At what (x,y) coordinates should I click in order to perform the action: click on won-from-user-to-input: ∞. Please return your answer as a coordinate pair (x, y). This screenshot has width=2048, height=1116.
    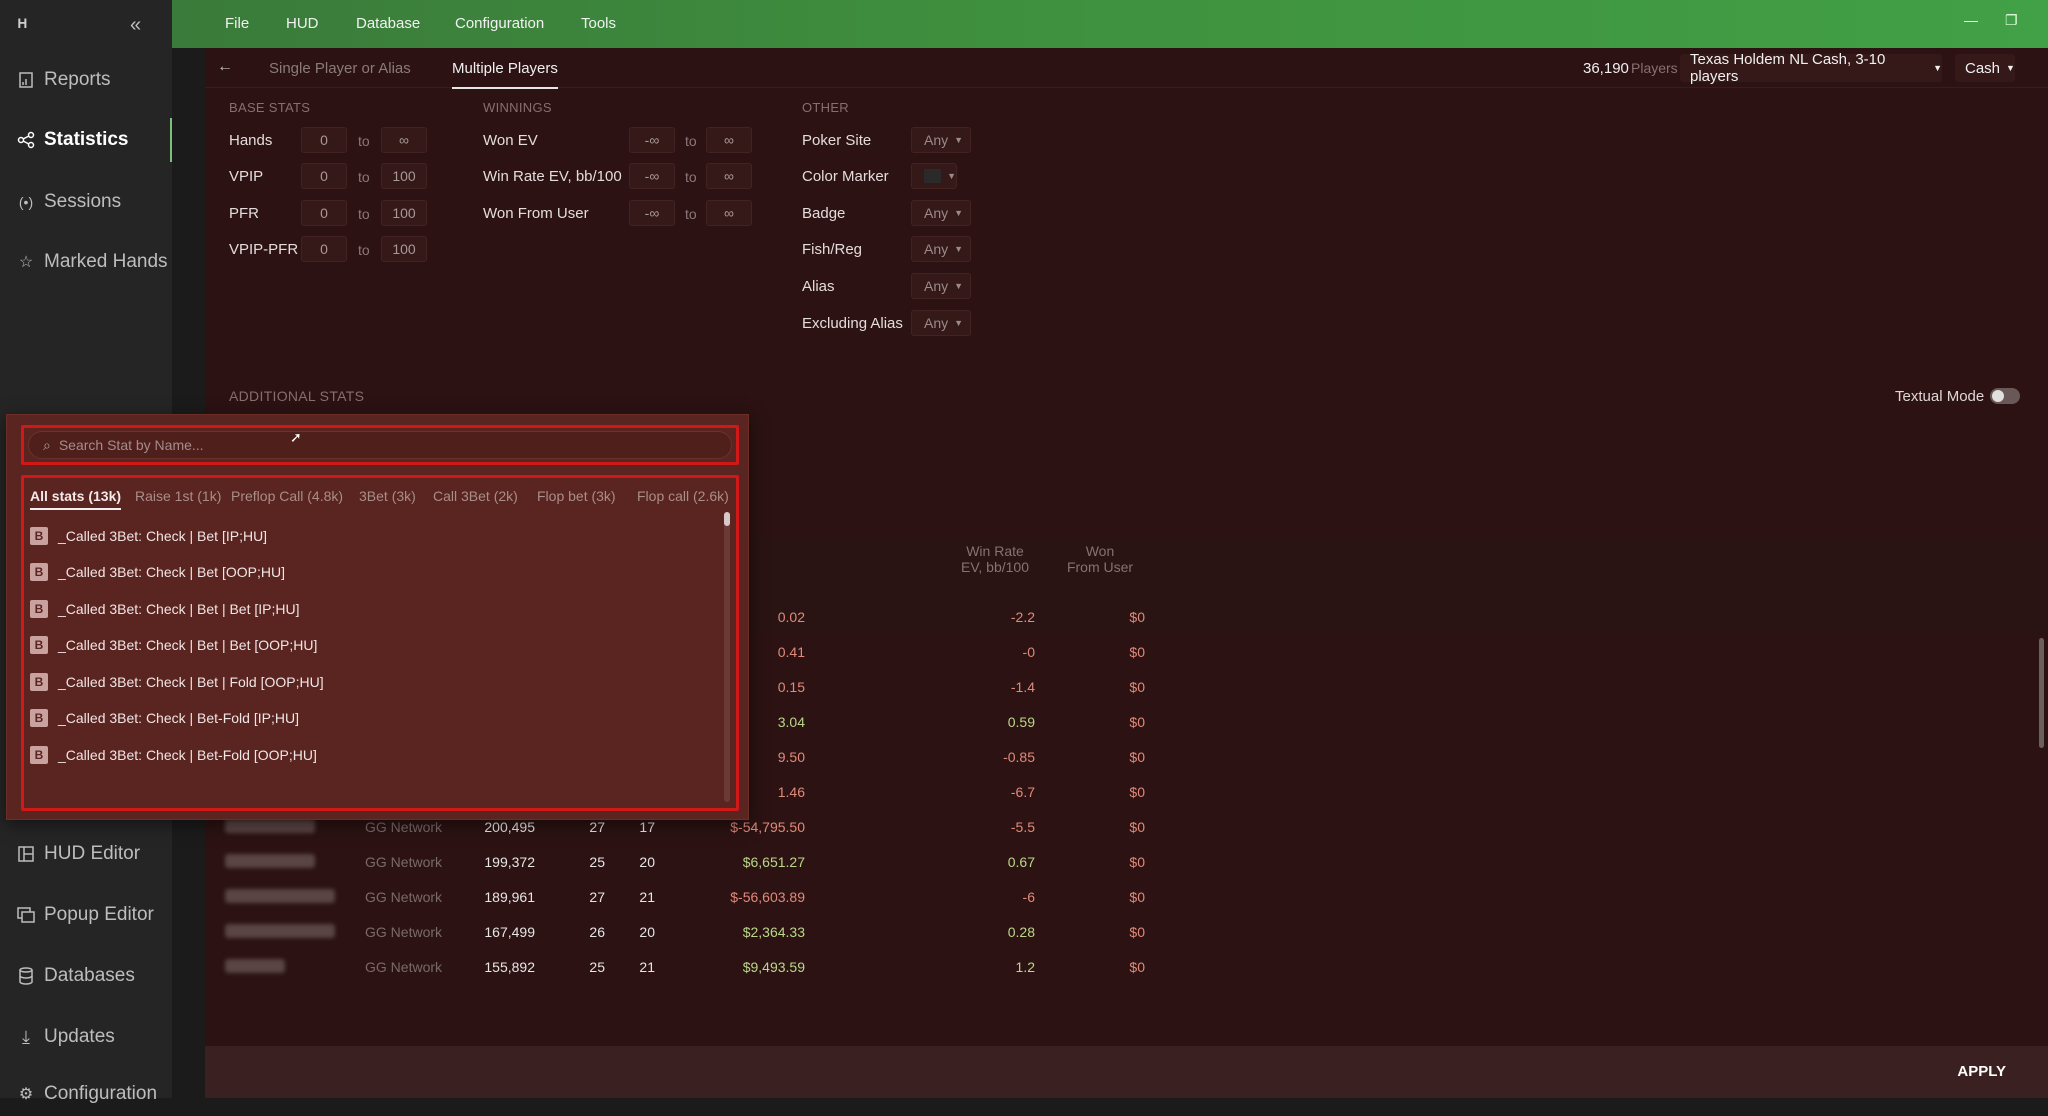
    Looking at the image, I should click on (729, 213).